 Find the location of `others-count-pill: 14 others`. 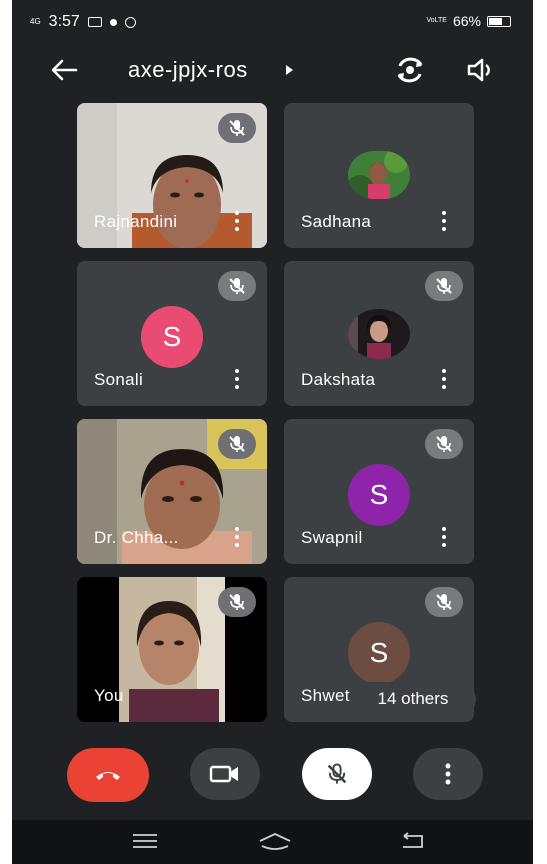

others-count-pill: 14 others is located at coordinates (413, 699).